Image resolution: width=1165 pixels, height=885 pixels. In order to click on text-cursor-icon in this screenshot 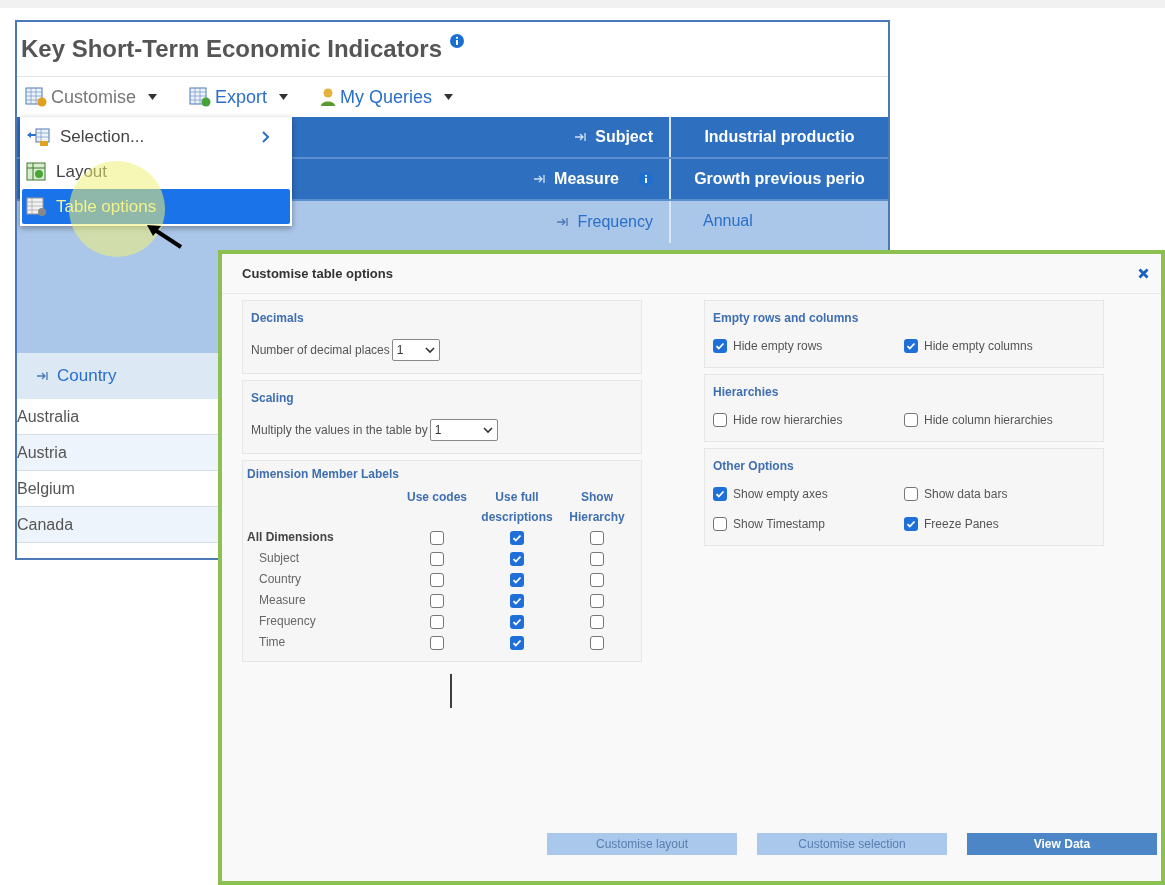, I will do `click(451, 691)`.